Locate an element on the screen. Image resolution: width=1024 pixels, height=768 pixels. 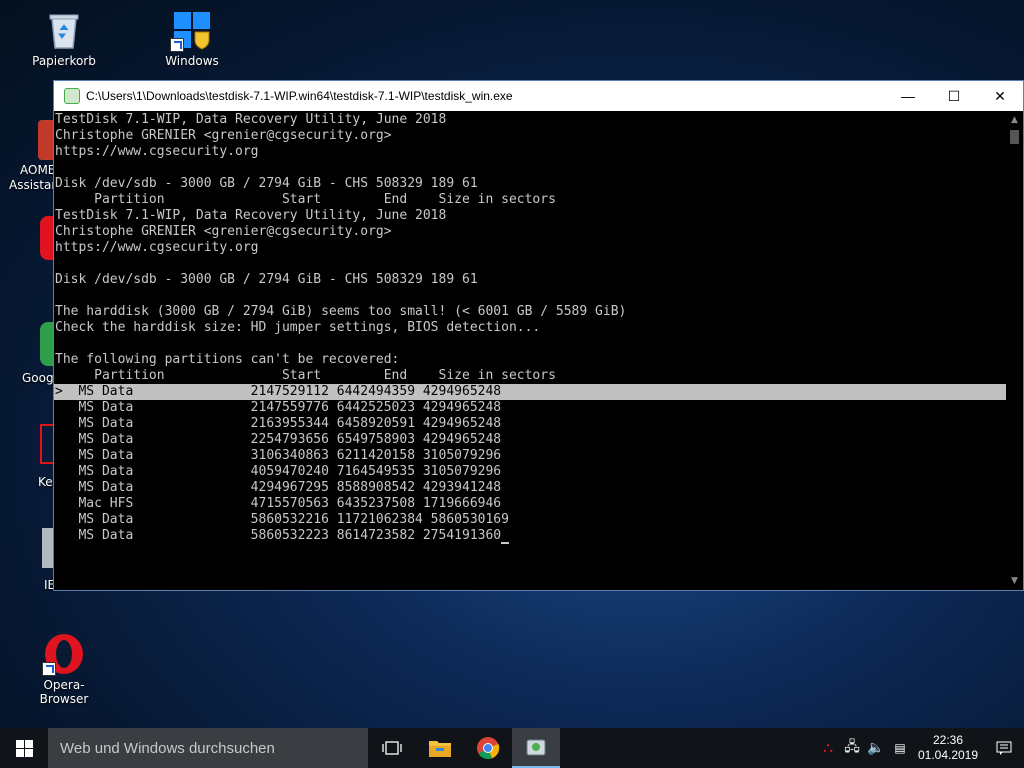
opera-icon is located at coordinates (64, 654).